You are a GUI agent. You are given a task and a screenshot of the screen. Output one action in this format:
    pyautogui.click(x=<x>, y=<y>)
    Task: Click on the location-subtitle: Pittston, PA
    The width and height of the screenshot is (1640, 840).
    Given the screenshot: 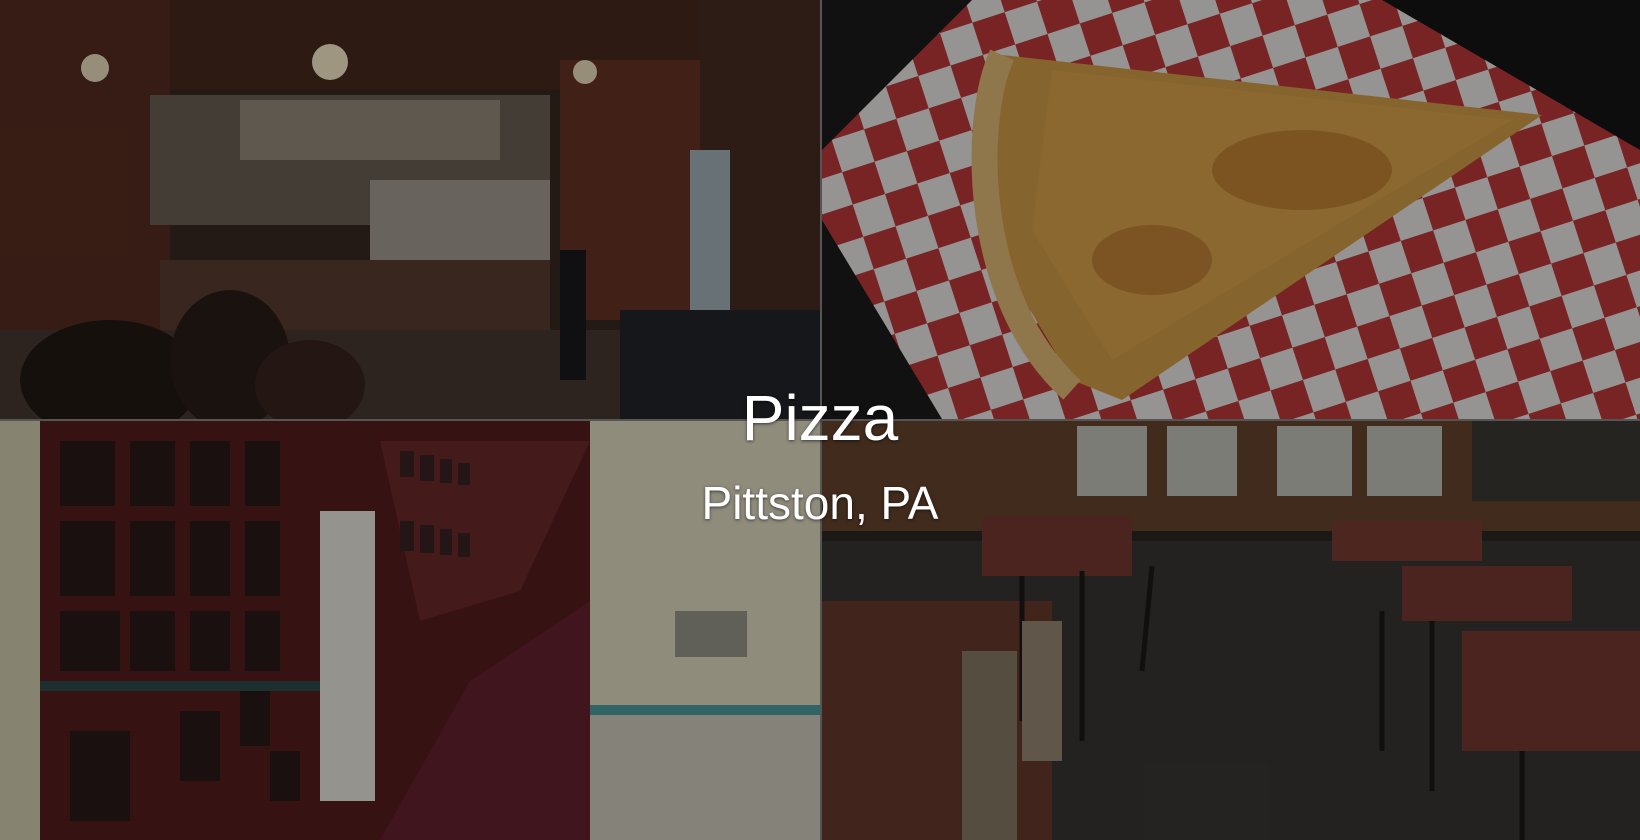 What is the action you would take?
    pyautogui.click(x=820, y=503)
    